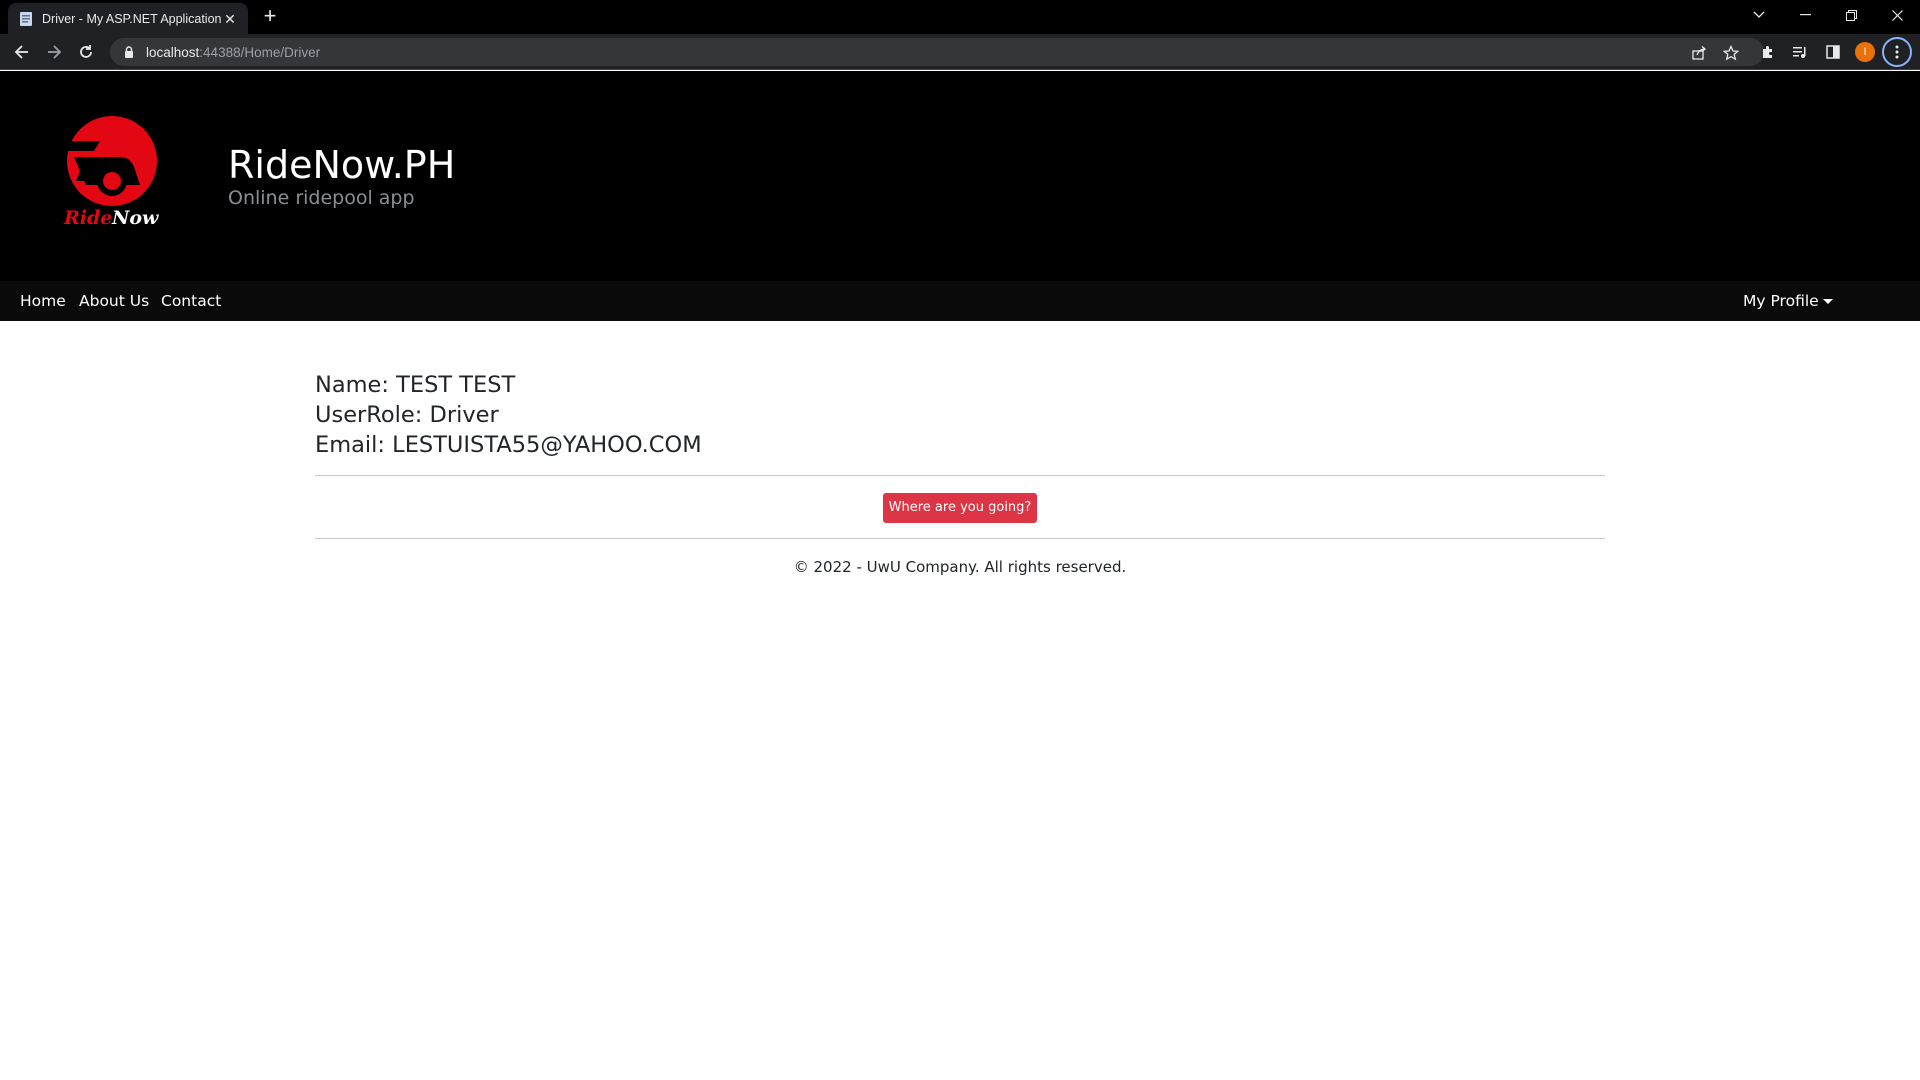 Image resolution: width=1920 pixels, height=1080 pixels. Describe the element at coordinates (1865, 52) in the screenshot. I see `browser-profile-avatar: I` at that location.